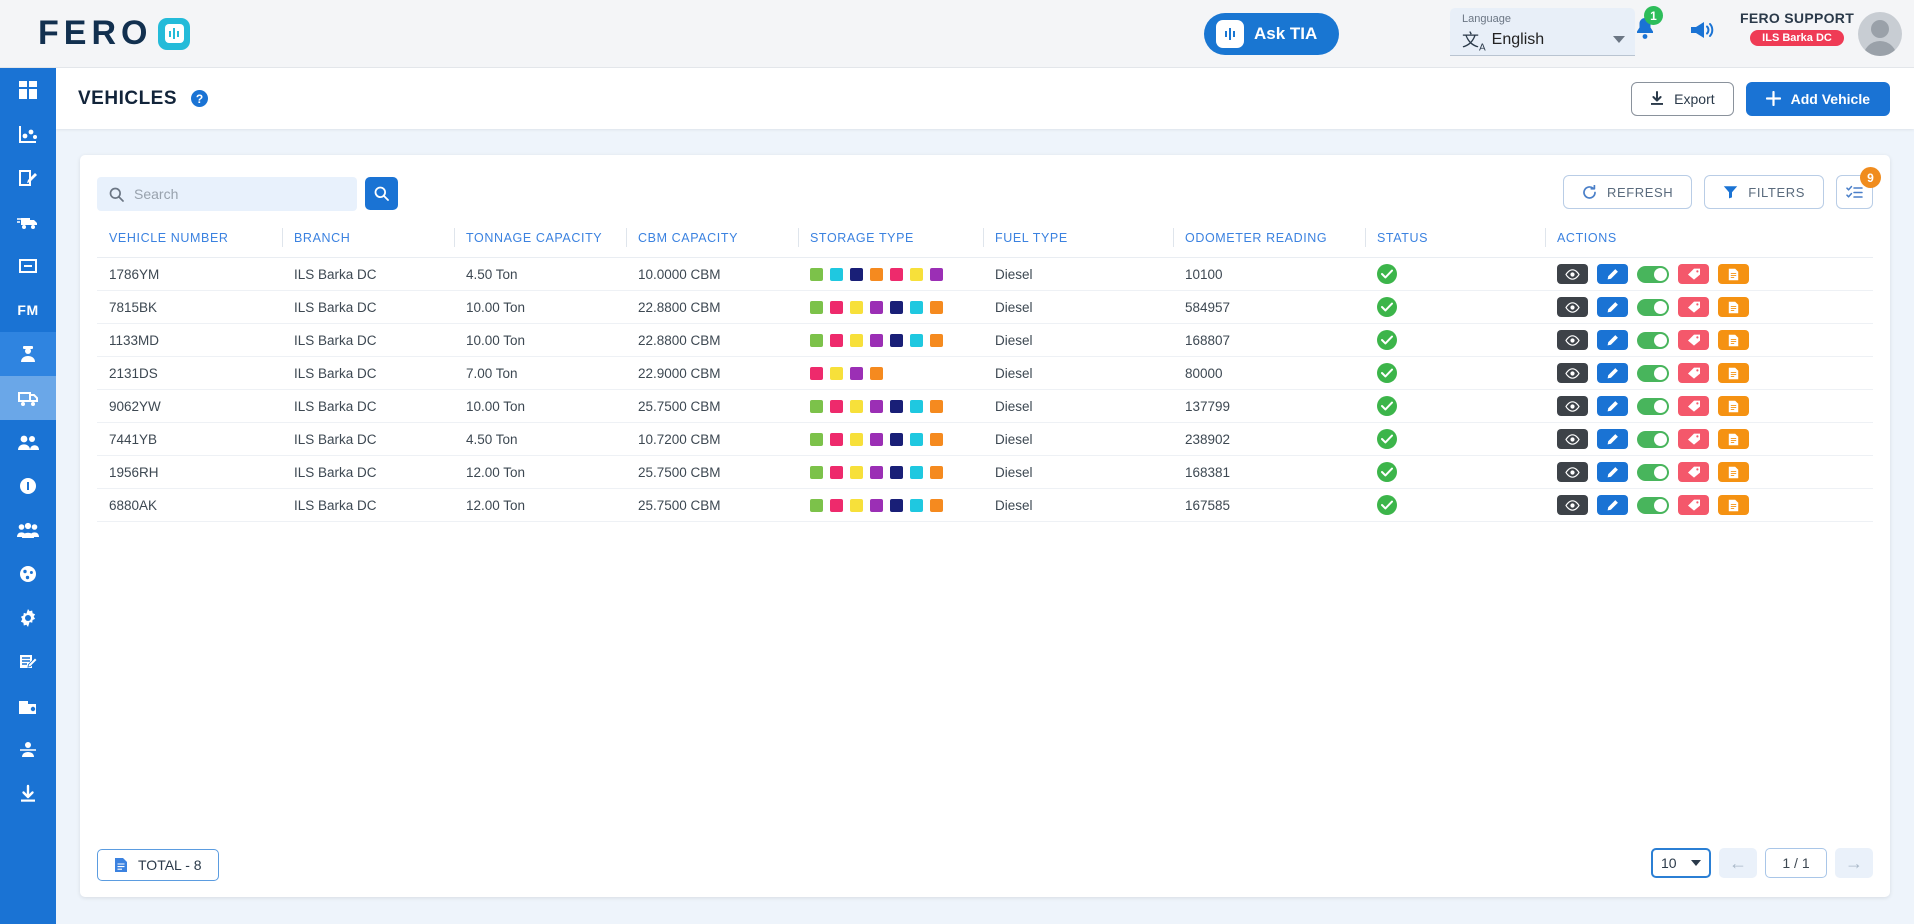 This screenshot has height=924, width=1914. I want to click on language-selector: Language 文A English, so click(1542, 32).